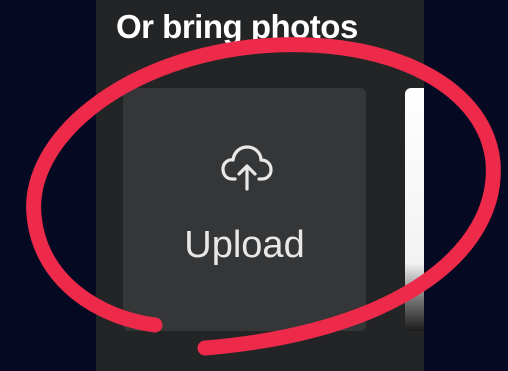 This screenshot has height=371, width=508. I want to click on panel-heading: Or bring photos, so click(237, 26).